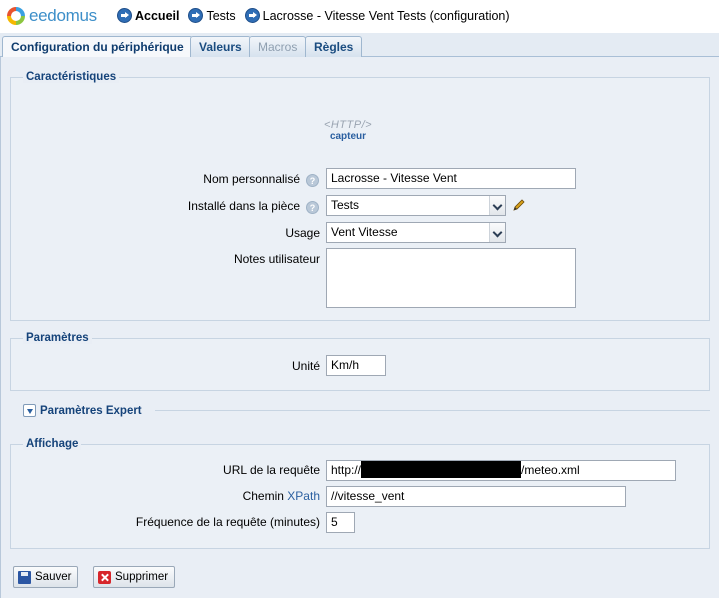  Describe the element at coordinates (276, 259) in the screenshot. I see `notes-label: Notes utilisateur` at that location.